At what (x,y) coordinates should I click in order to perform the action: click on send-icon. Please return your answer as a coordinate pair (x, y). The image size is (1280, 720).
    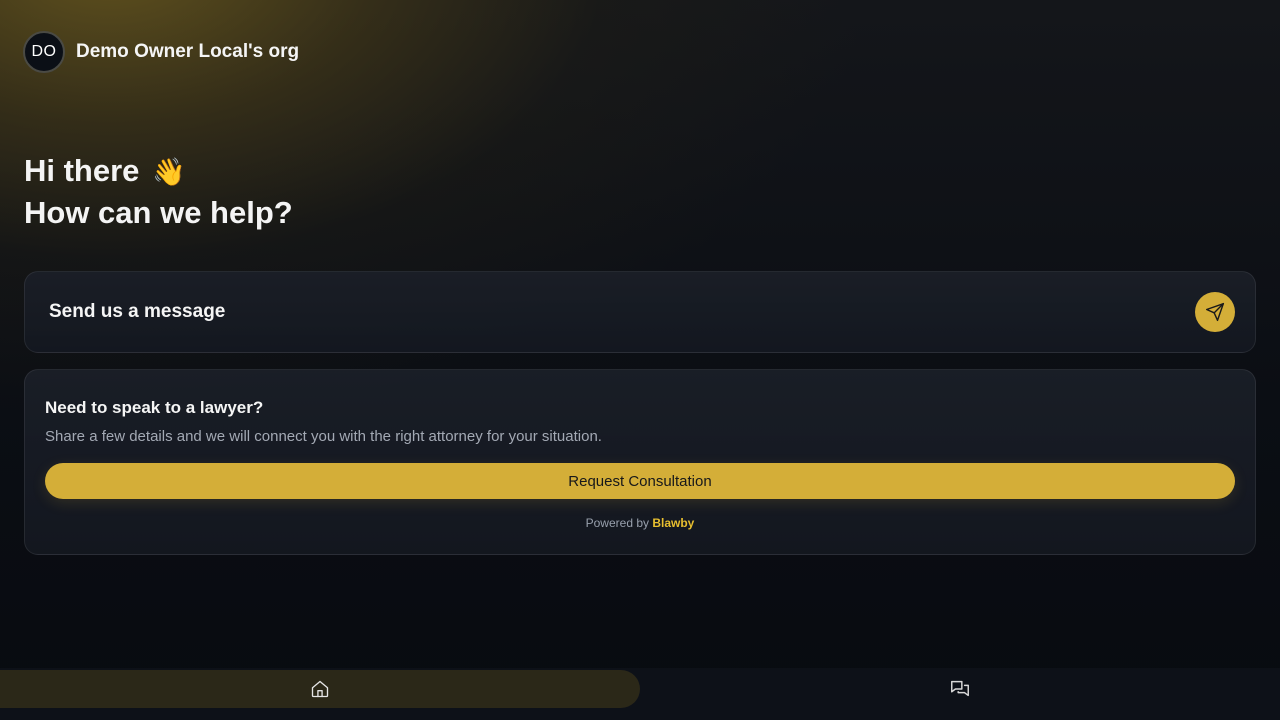
    Looking at the image, I should click on (1215, 312).